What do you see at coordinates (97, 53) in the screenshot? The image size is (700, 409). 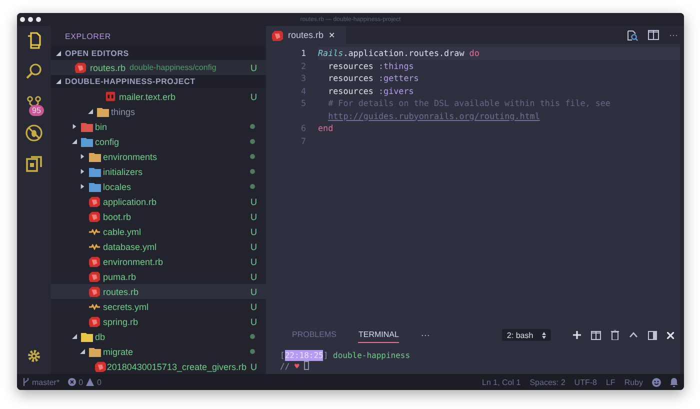 I see `section-header: OPEN EDITORS` at bounding box center [97, 53].